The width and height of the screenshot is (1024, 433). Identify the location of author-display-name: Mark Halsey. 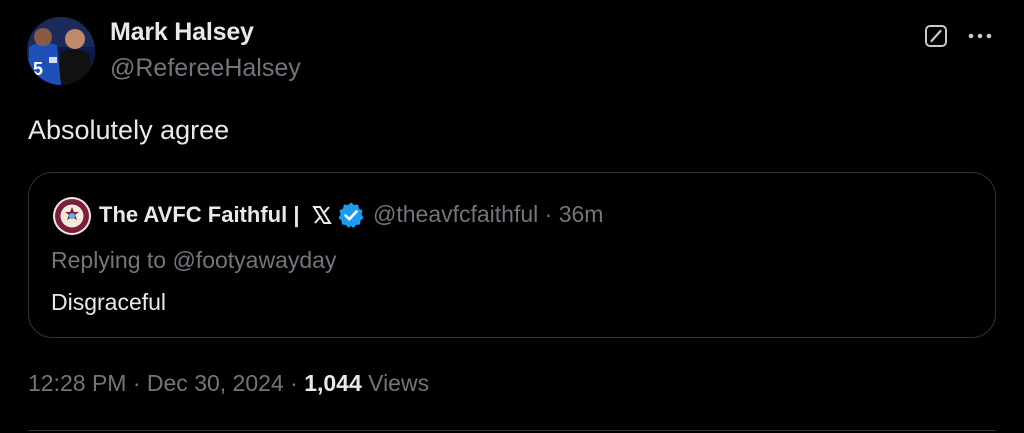
(182, 32).